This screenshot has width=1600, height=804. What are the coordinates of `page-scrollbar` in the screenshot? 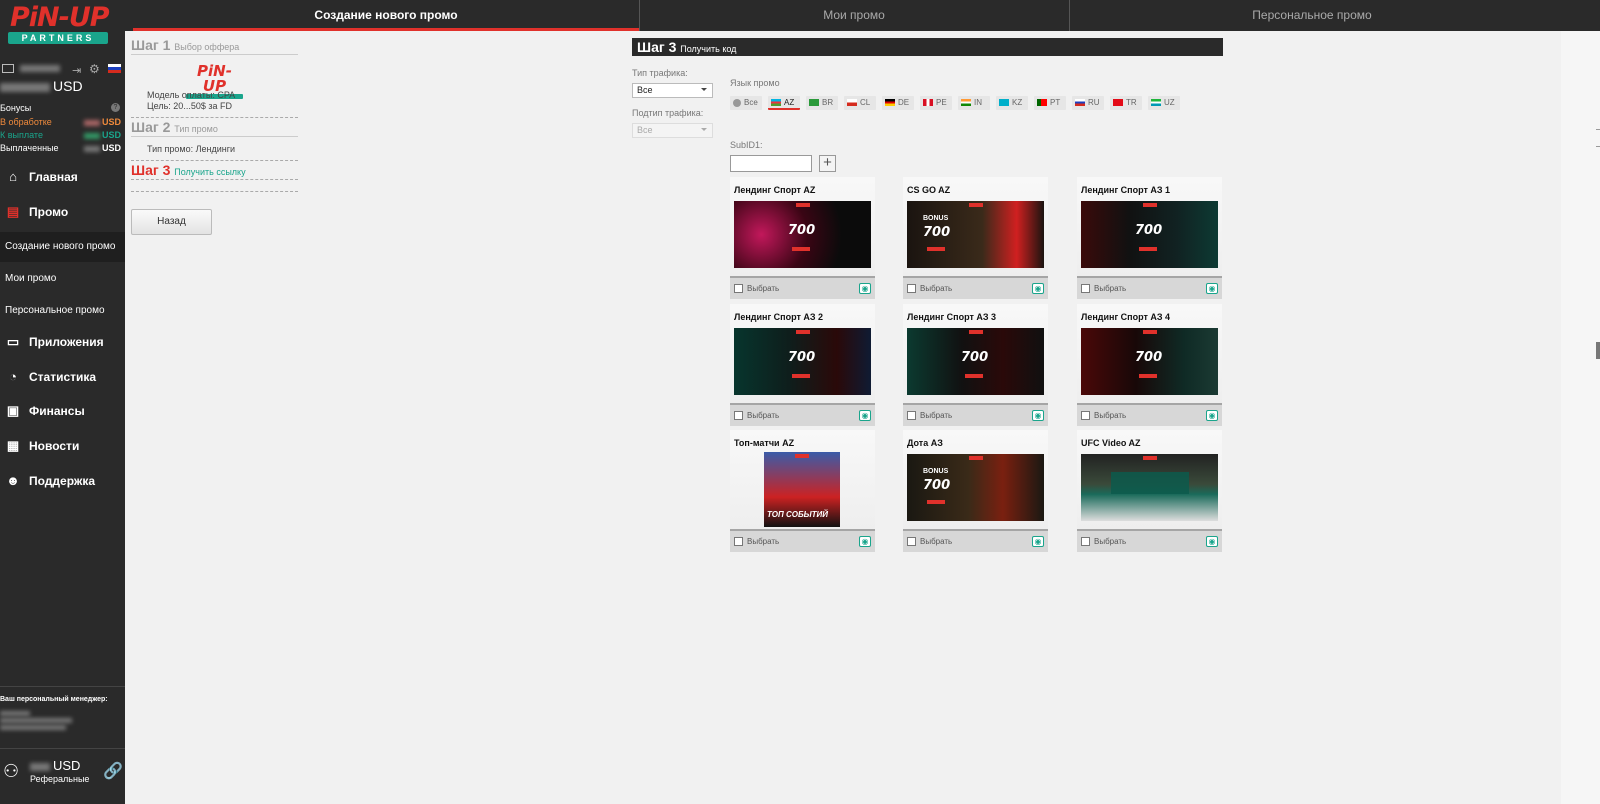 It's located at (1580, 417).